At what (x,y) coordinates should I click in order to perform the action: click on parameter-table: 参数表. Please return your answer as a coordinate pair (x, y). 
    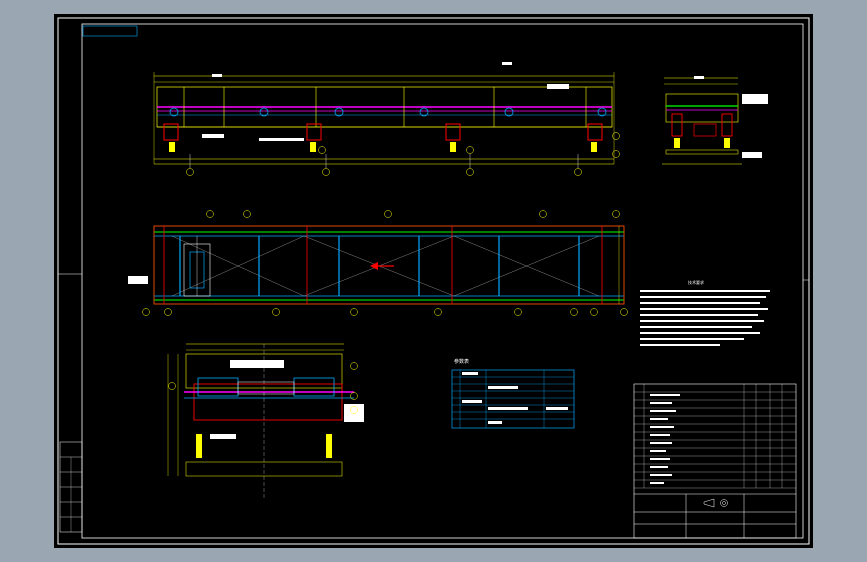
    Looking at the image, I should click on (513, 393).